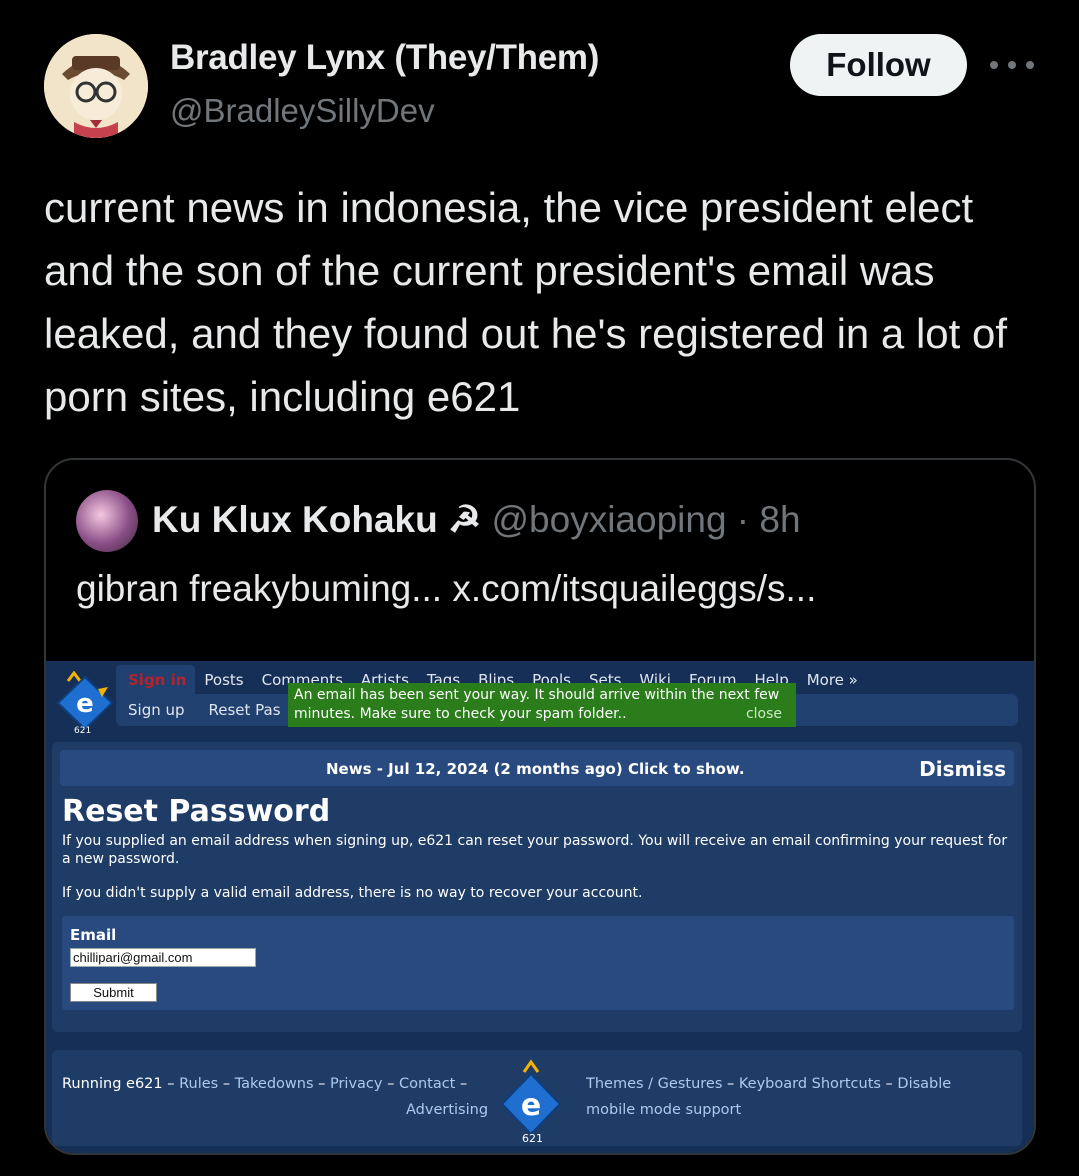 The image size is (1079, 1176). I want to click on e621-logo-icon: e 621, so click(85, 703).